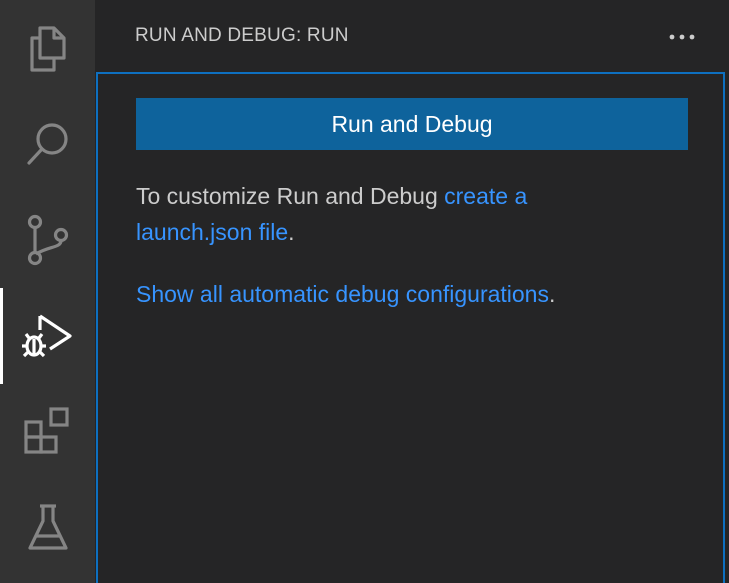  I want to click on activity-item-run-and-debug, so click(47, 336).